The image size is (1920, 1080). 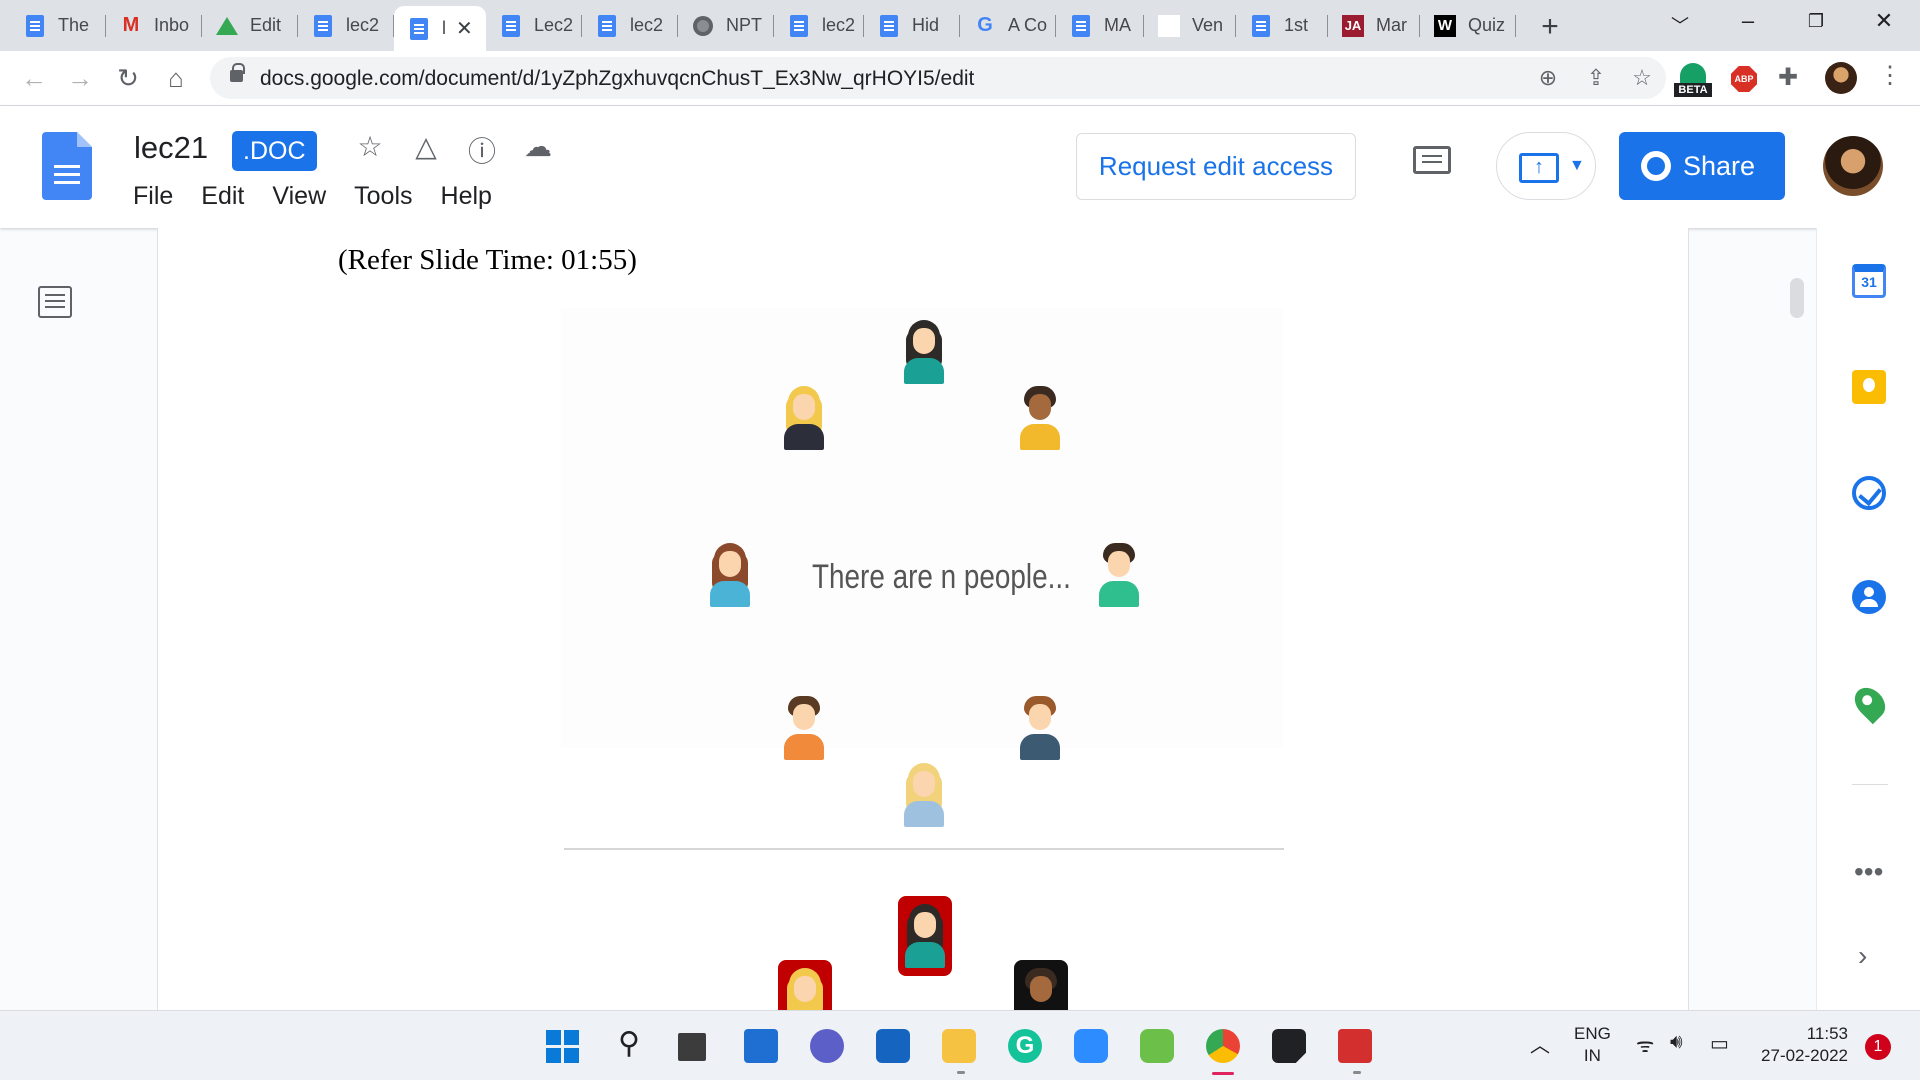 I want to click on windows-start-icon, so click(x=563, y=1046).